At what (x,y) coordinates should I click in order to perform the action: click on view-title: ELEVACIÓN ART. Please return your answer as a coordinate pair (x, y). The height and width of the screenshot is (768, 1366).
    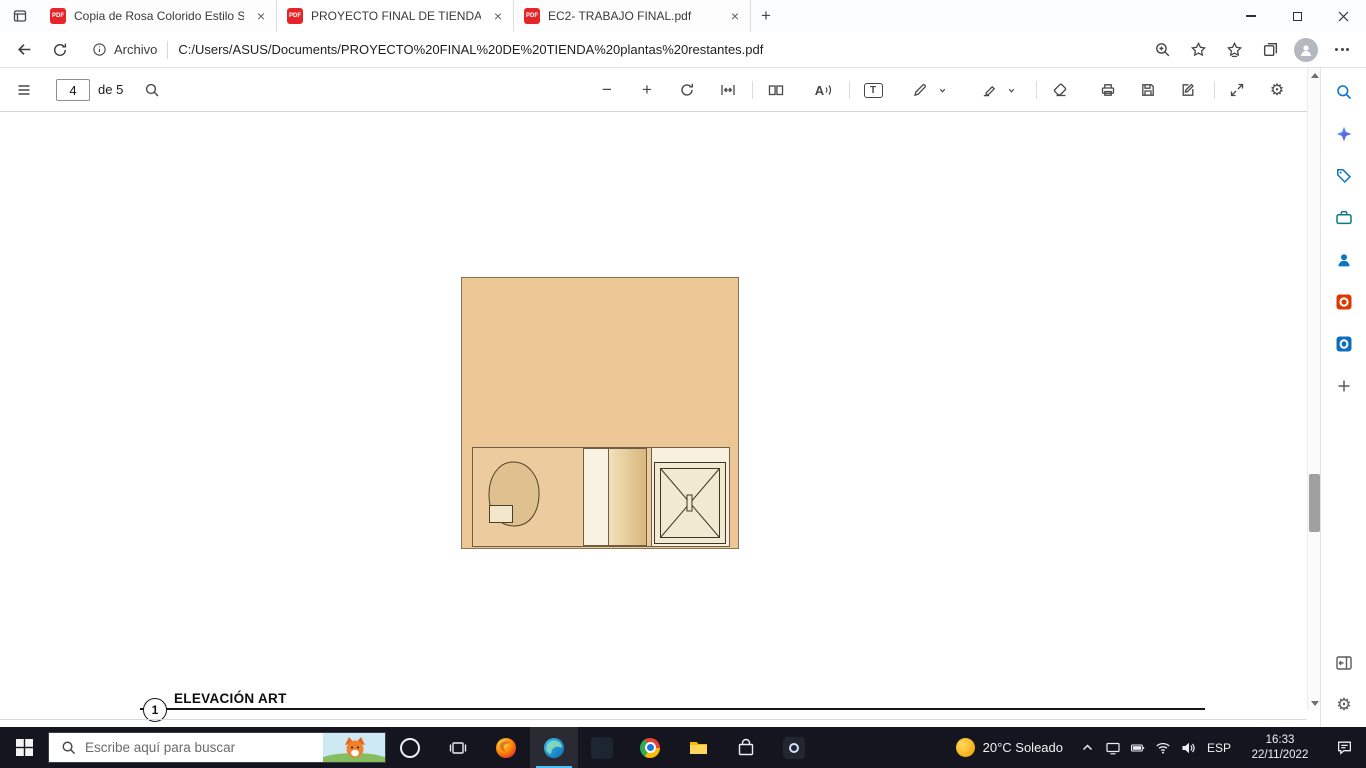
    Looking at the image, I should click on (230, 698).